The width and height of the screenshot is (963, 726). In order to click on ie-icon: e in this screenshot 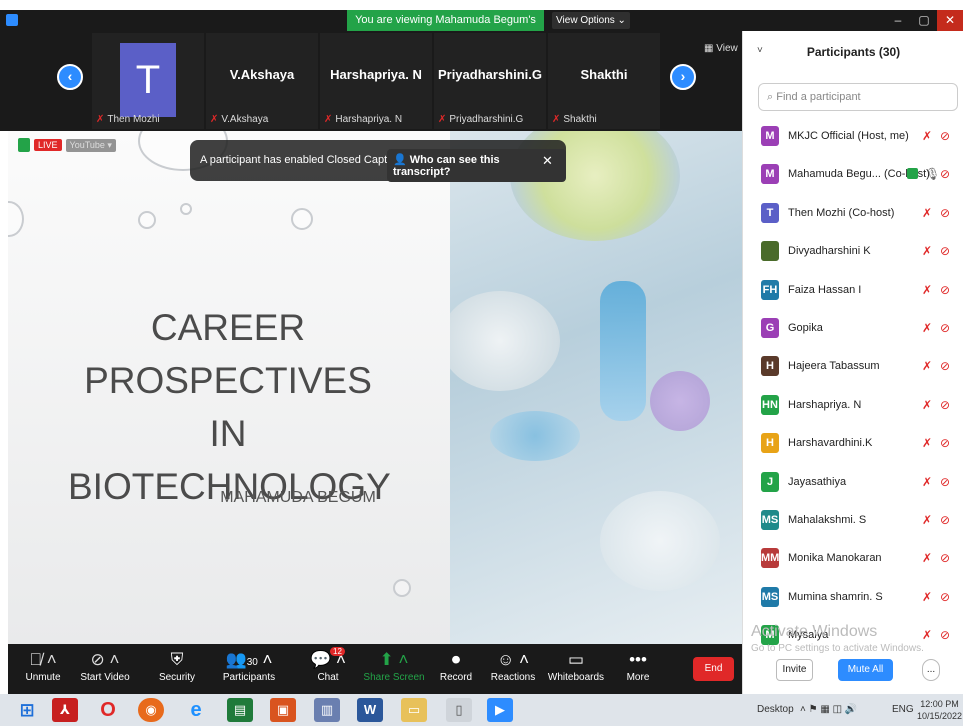, I will do `click(196, 710)`.